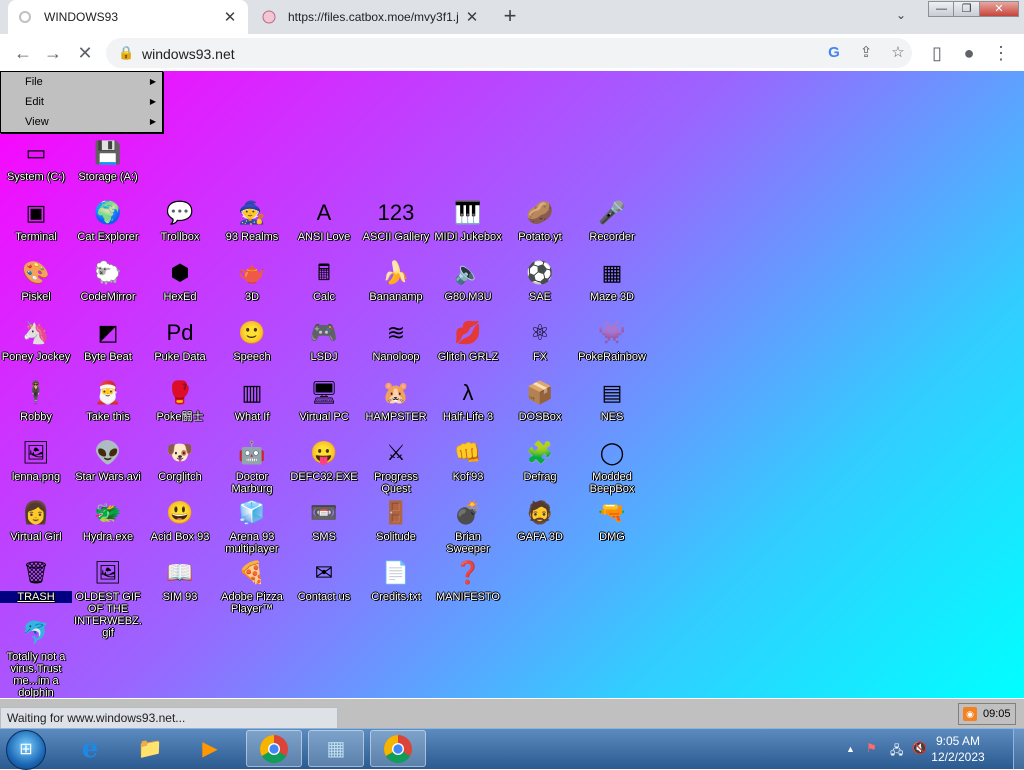 This screenshot has width=1024, height=770. Describe the element at coordinates (36, 460) in the screenshot. I see `desktop-icon: 🖼 lenna.png` at that location.